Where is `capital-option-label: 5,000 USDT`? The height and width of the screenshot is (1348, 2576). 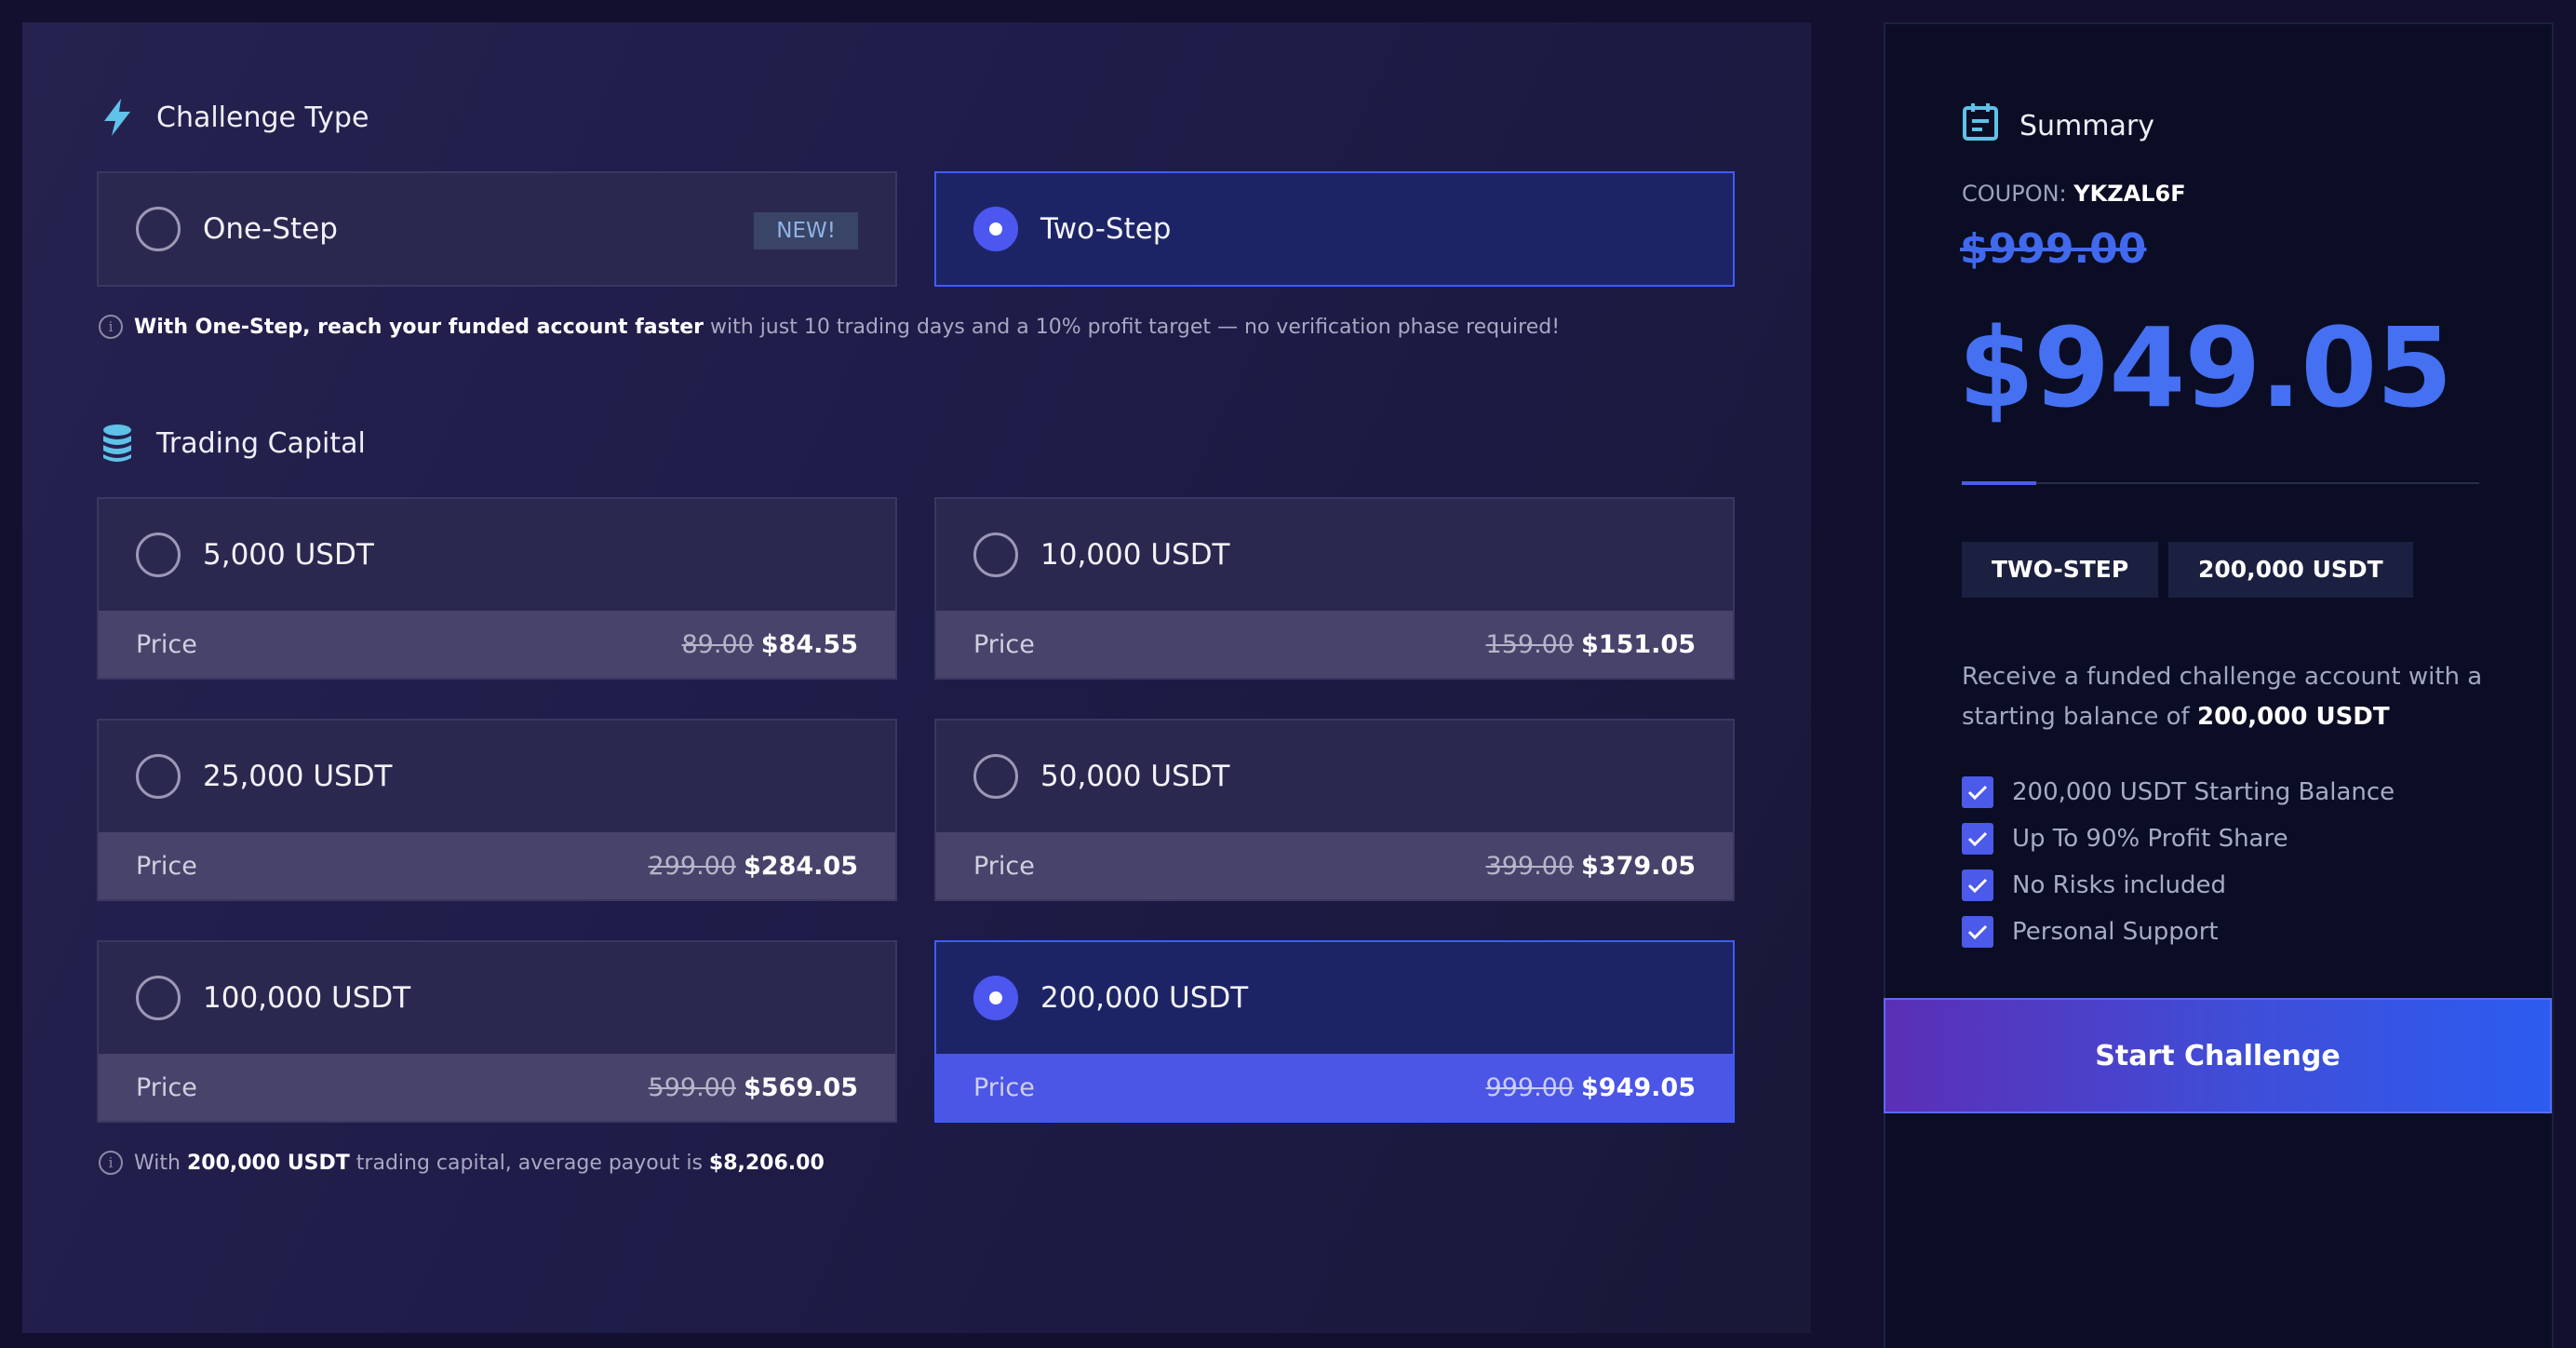 capital-option-label: 5,000 USDT is located at coordinates (288, 555).